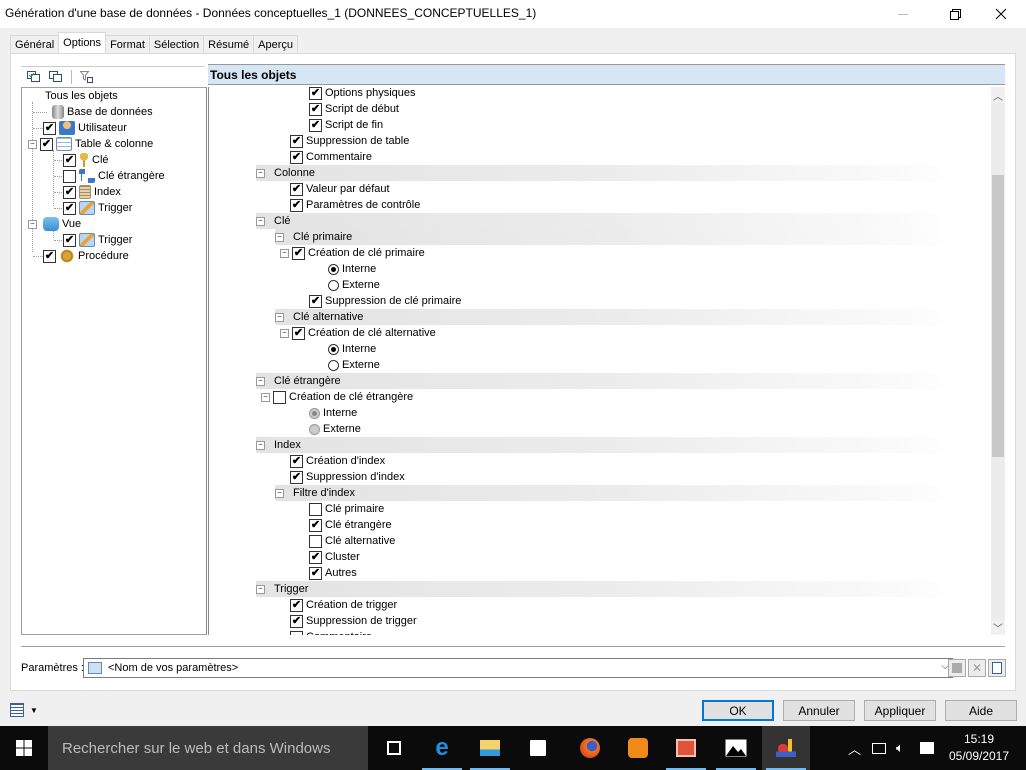 This screenshot has width=1026, height=770. Describe the element at coordinates (127, 44) in the screenshot. I see `tab-format: Format` at that location.